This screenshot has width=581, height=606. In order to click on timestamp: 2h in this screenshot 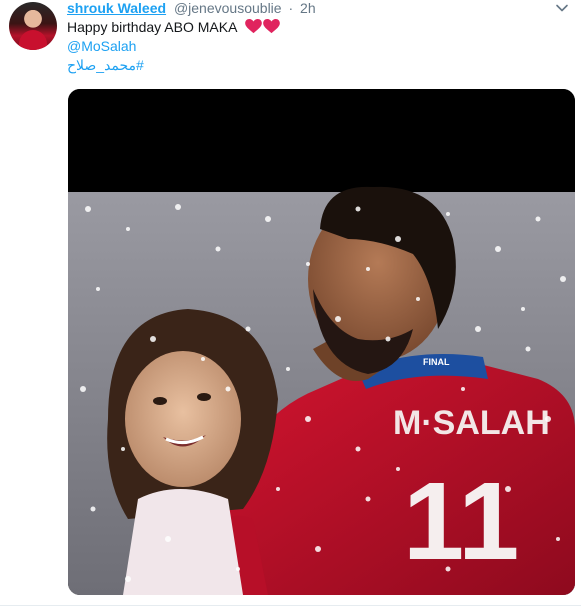, I will do `click(308, 8)`.